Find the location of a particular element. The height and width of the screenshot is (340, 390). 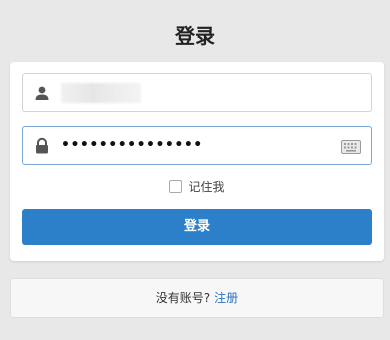

page-title: 登录 is located at coordinates (195, 36).